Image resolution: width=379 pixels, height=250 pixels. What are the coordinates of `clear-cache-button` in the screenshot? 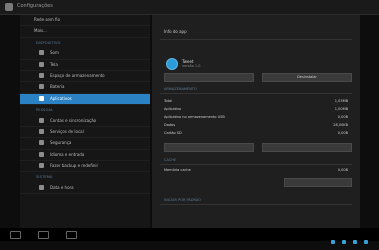 It's located at (318, 182).